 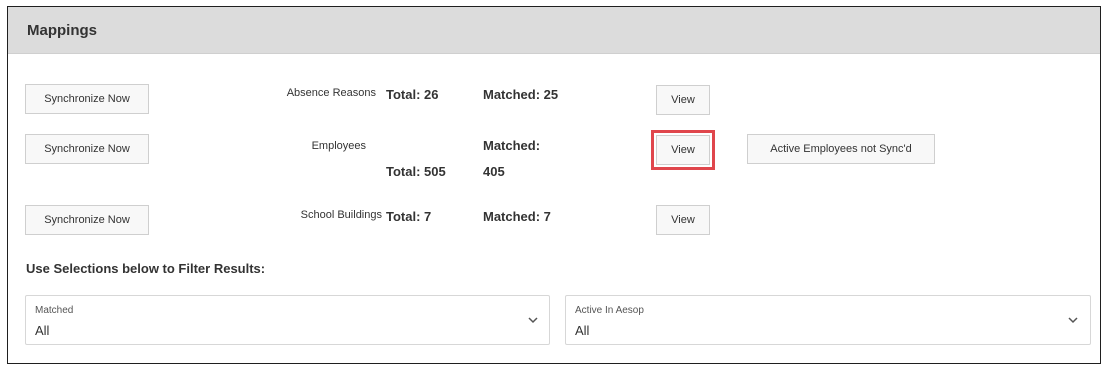 I want to click on active-in-aesop-filter-value: All, so click(x=582, y=330).